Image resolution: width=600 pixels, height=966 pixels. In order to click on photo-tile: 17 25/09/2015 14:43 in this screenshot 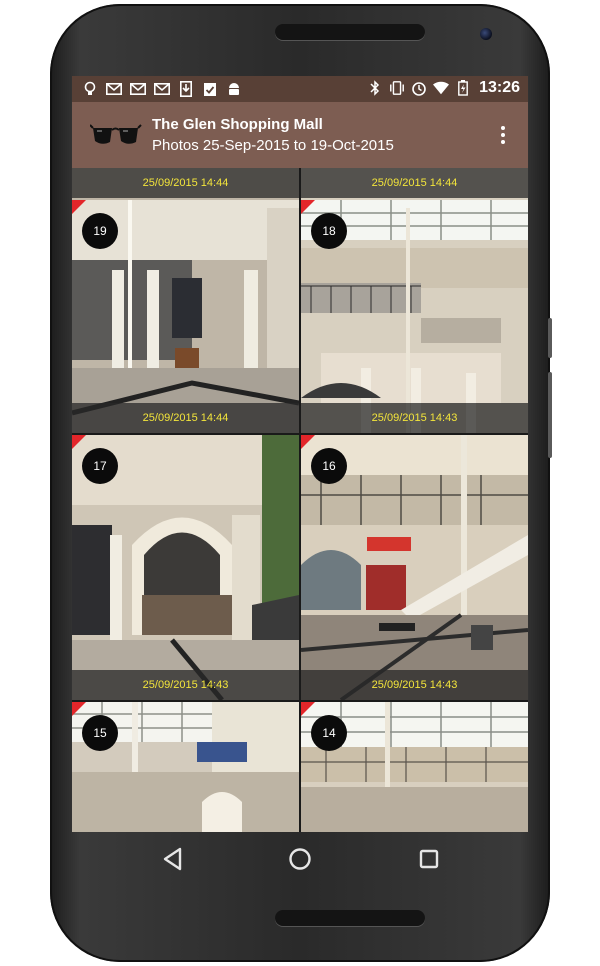, I will do `click(185, 567)`.